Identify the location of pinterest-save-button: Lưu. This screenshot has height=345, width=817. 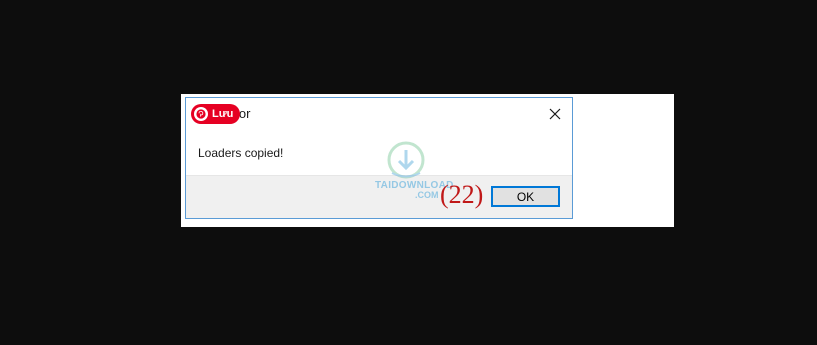
(215, 114).